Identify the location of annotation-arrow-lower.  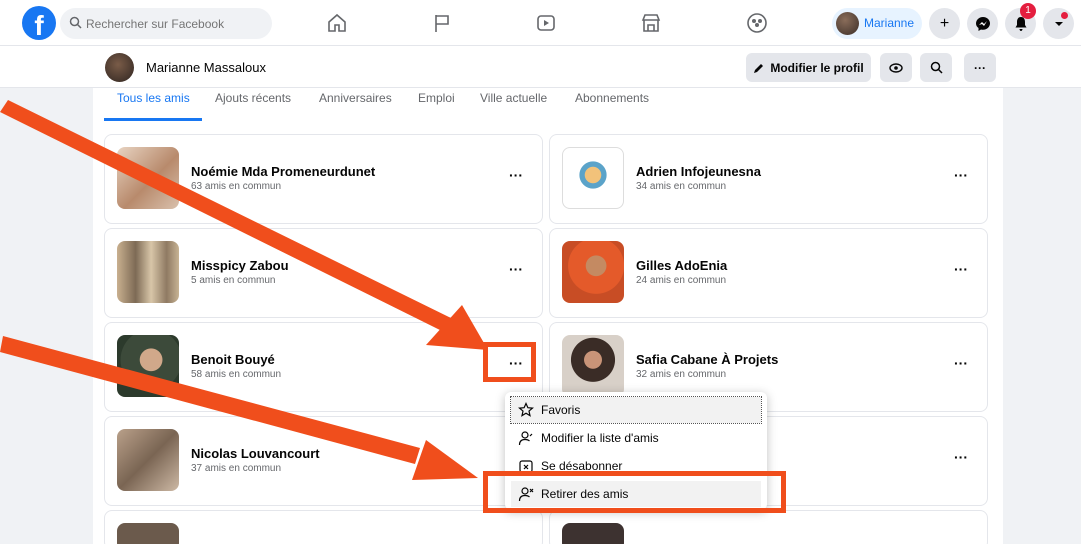
(239, 408).